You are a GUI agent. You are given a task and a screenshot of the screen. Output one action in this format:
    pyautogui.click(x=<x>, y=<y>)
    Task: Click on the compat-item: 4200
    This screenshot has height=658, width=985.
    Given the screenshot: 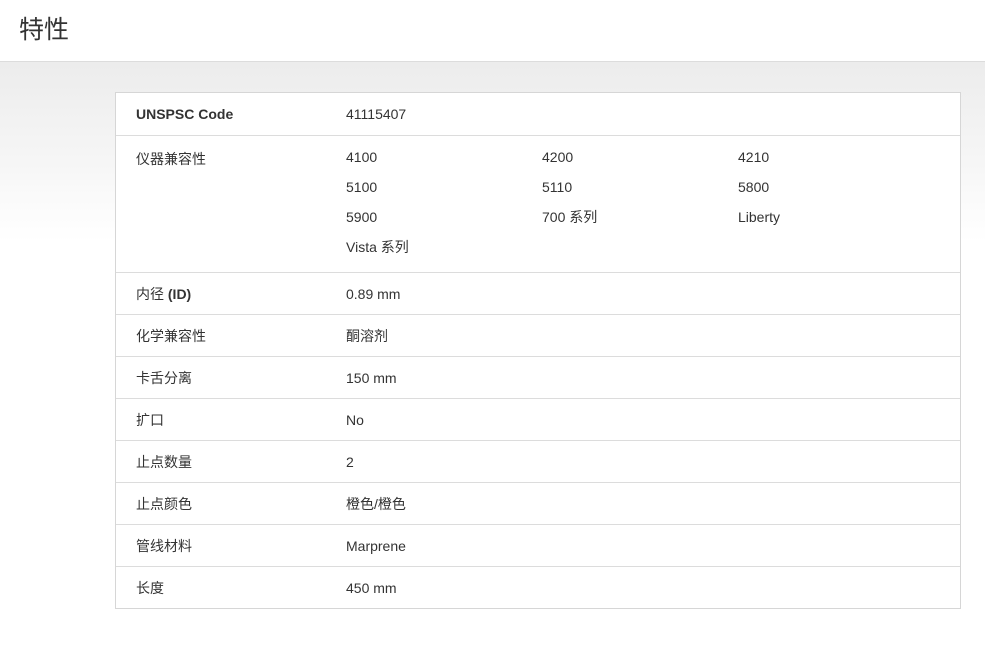 What is the action you would take?
    pyautogui.click(x=558, y=157)
    